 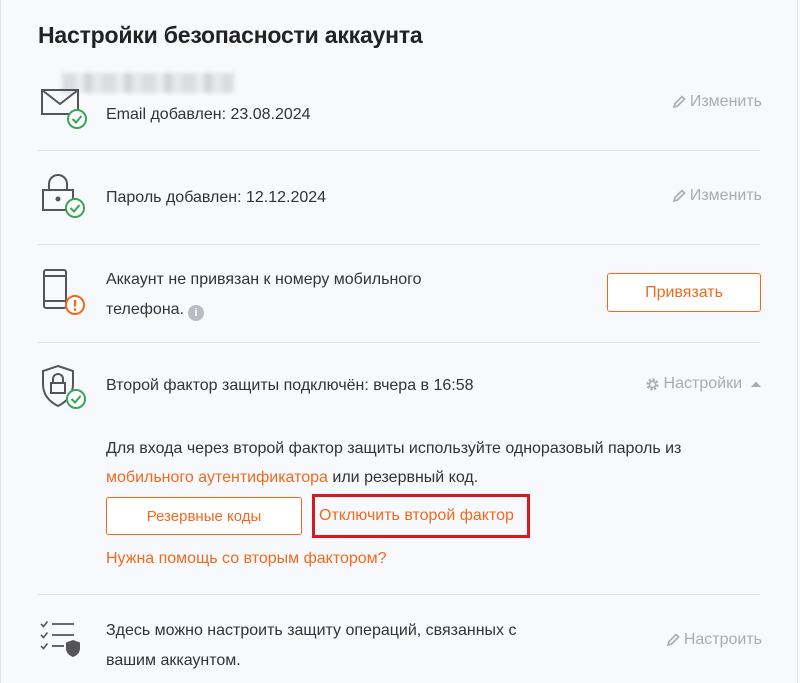 I want to click on disable-twofa-link: Отключить второй фактор, so click(x=416, y=516).